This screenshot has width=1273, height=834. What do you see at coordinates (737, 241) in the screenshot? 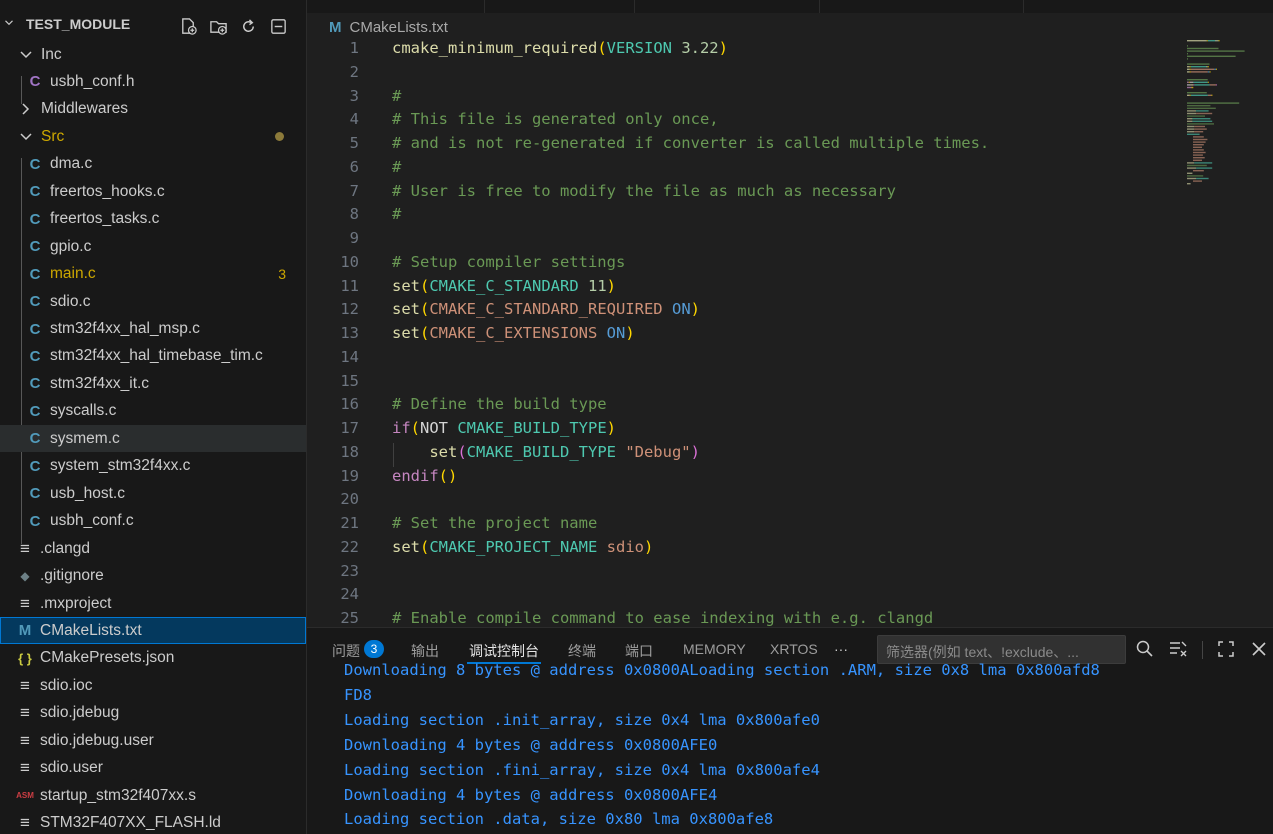
I see `code-line: 9` at bounding box center [737, 241].